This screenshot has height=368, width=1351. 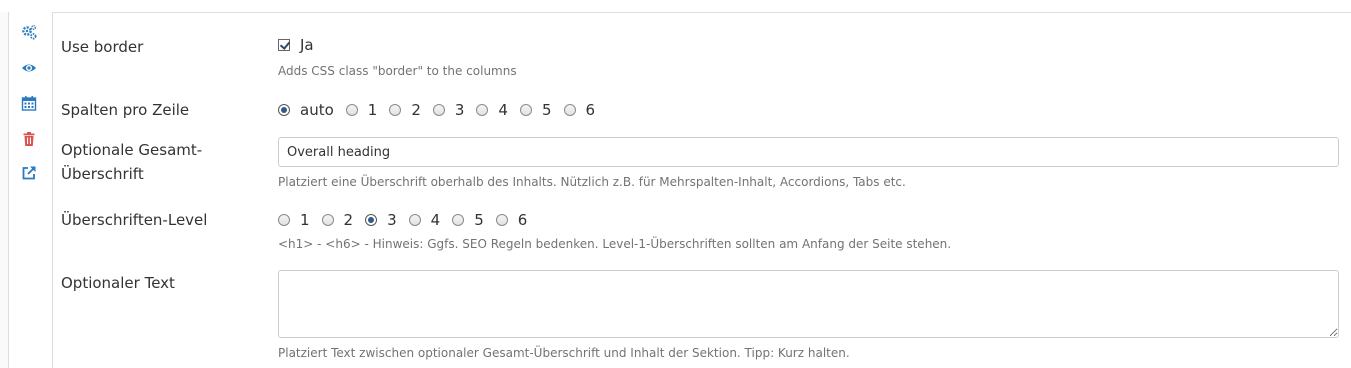 What do you see at coordinates (29, 32) in the screenshot?
I see `cogs-icon` at bounding box center [29, 32].